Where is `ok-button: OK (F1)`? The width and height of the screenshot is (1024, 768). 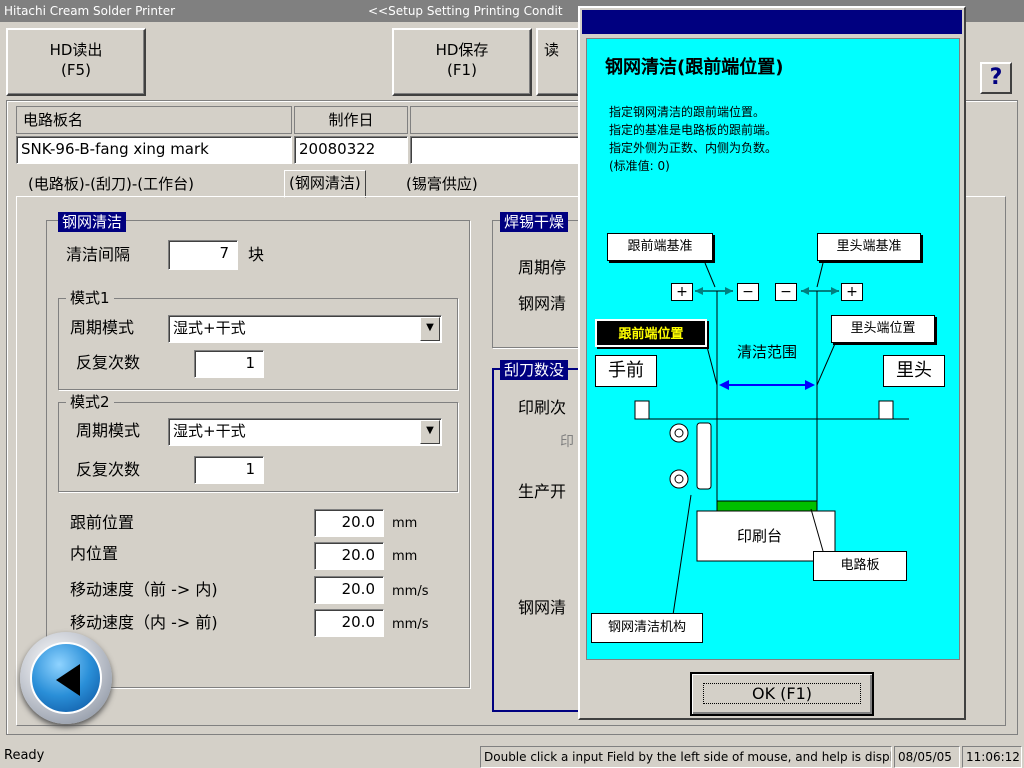
ok-button: OK (F1) is located at coordinates (782, 694).